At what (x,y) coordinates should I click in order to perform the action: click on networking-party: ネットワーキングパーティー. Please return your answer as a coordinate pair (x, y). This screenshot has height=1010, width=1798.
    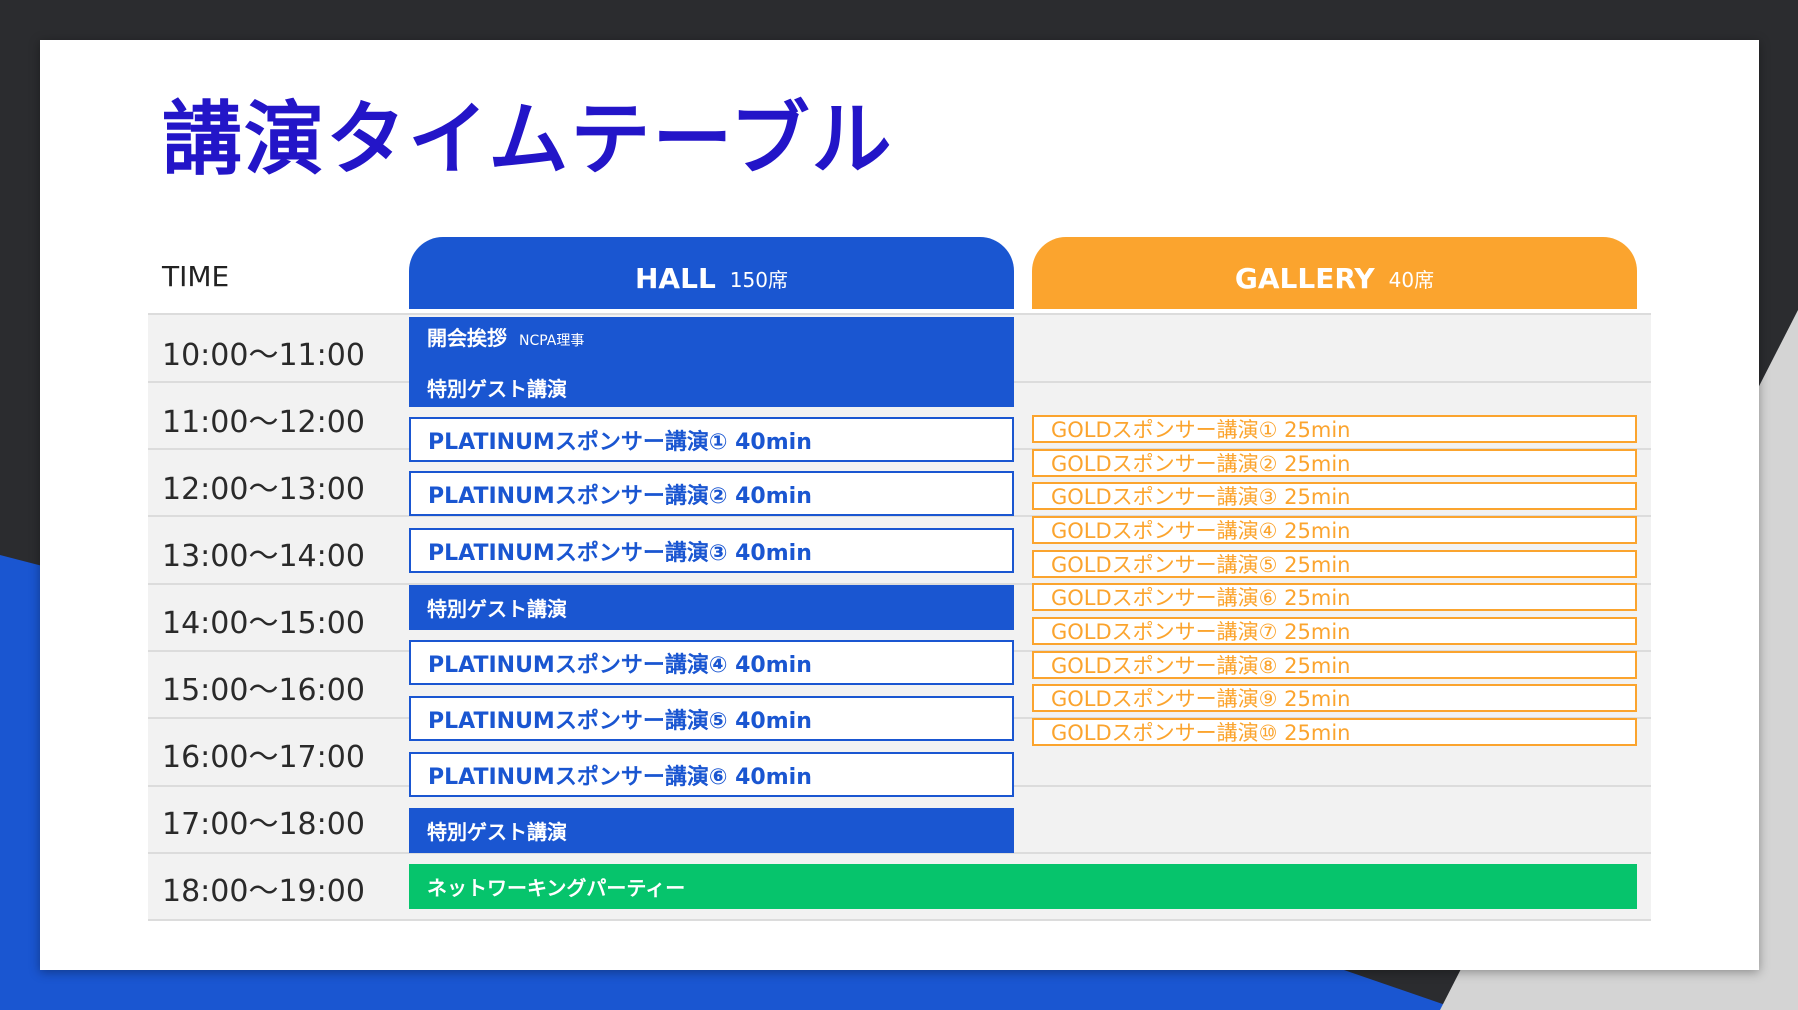
    Looking at the image, I should click on (1023, 886).